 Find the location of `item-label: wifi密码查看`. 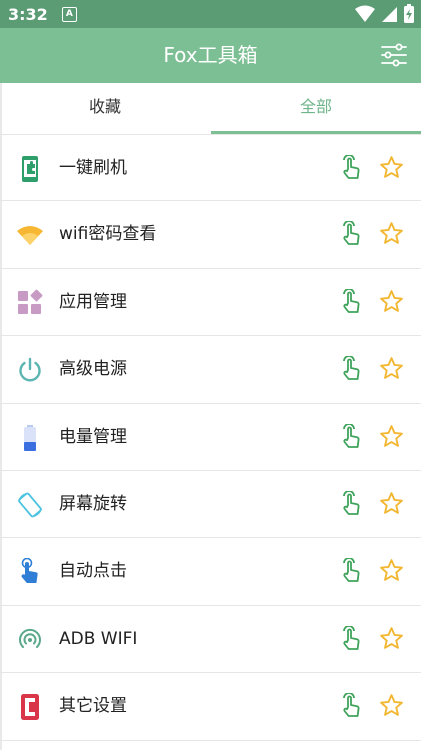

item-label: wifi密码查看 is located at coordinates (108, 234).